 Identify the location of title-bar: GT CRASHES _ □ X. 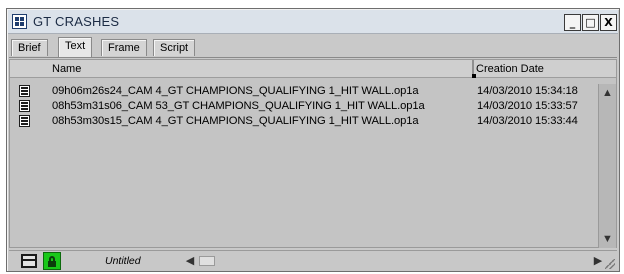
(313, 22).